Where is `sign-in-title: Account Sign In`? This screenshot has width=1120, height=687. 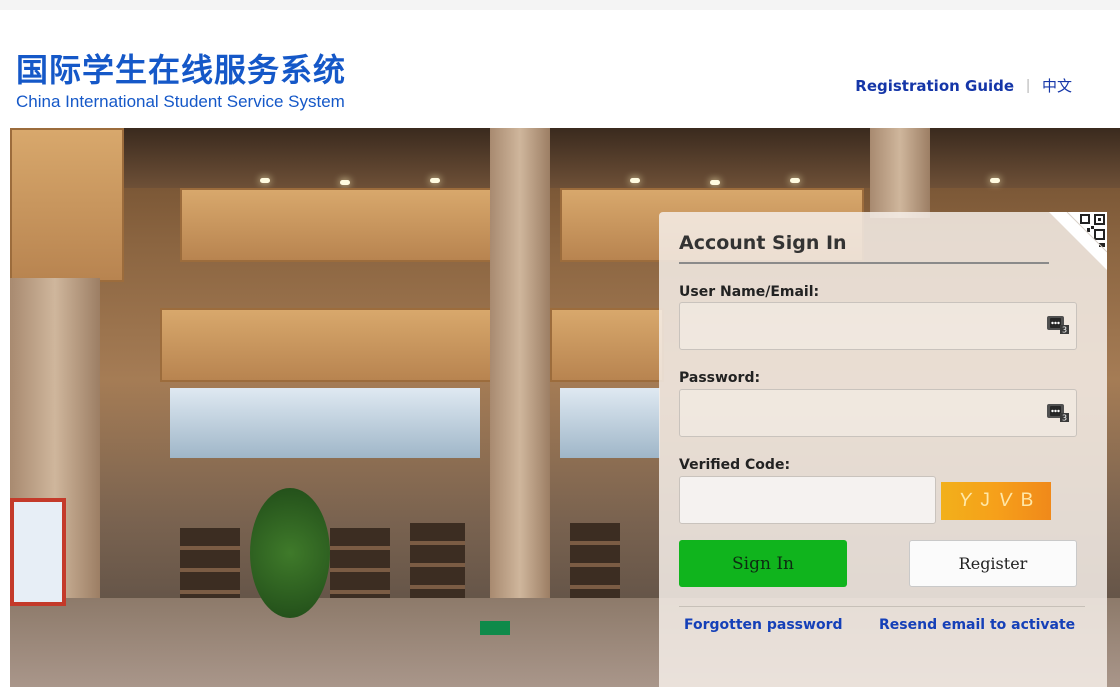
sign-in-title: Account Sign In is located at coordinates (864, 248).